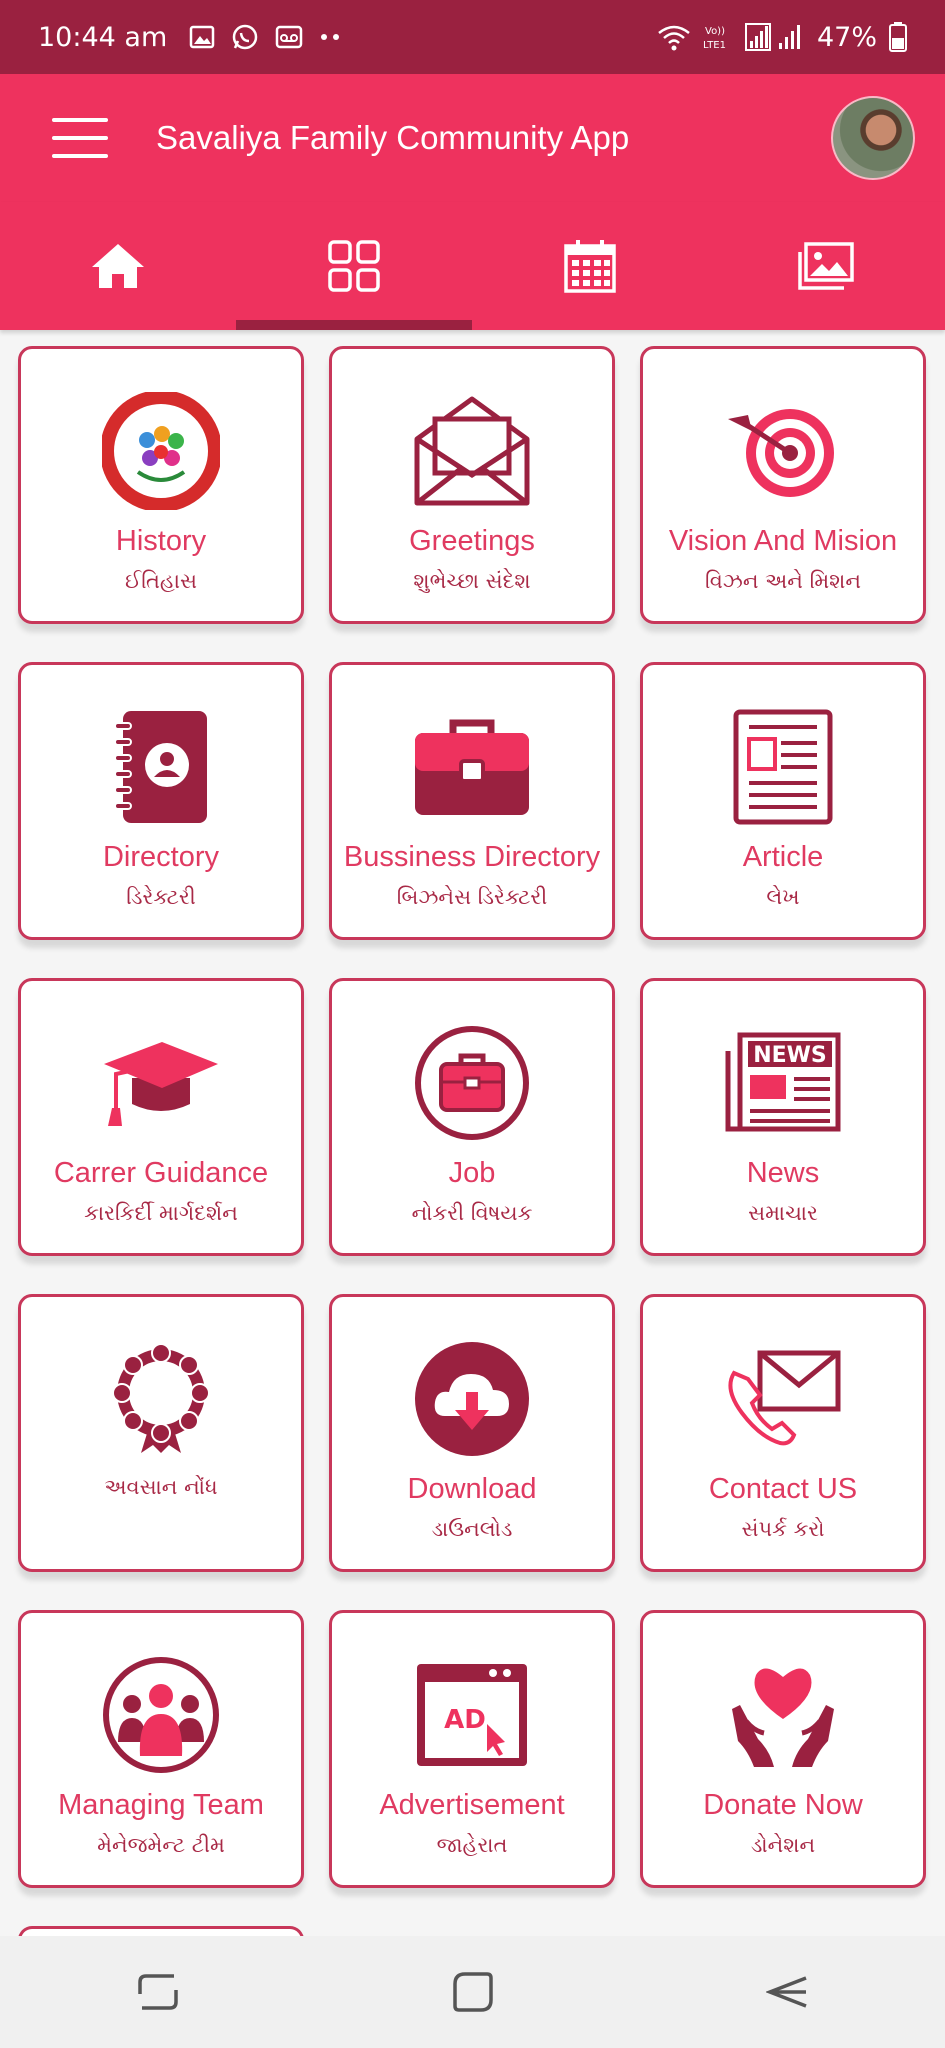 The height and width of the screenshot is (2048, 945). I want to click on news-icon-text: NEWS, so click(790, 1055).